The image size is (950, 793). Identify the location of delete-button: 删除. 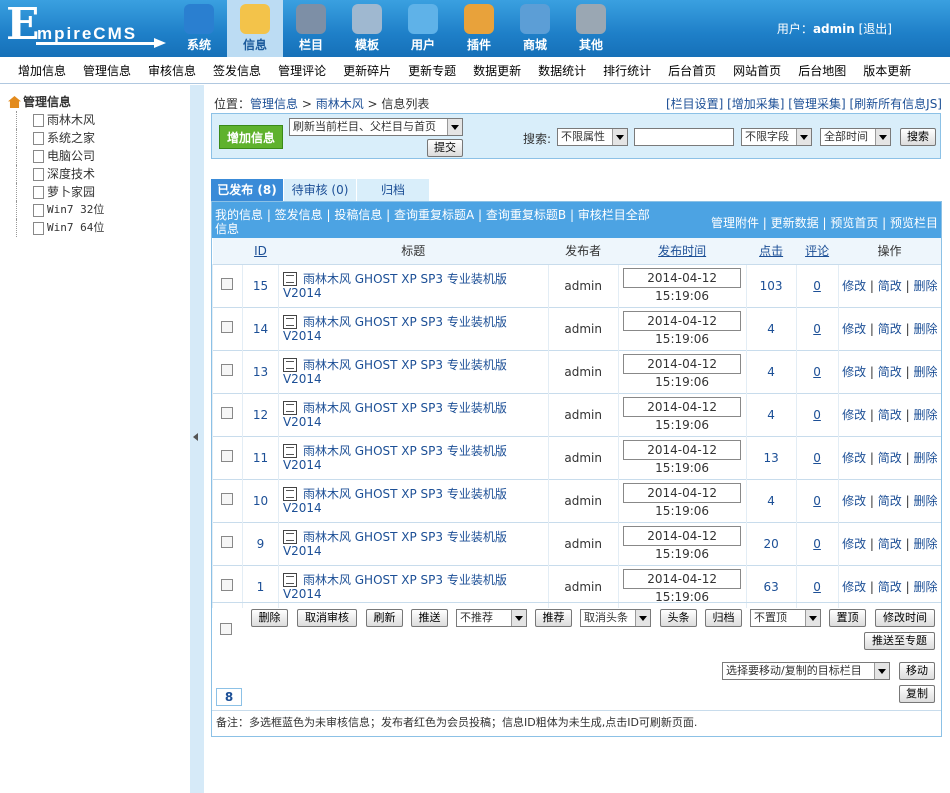
(269, 618).